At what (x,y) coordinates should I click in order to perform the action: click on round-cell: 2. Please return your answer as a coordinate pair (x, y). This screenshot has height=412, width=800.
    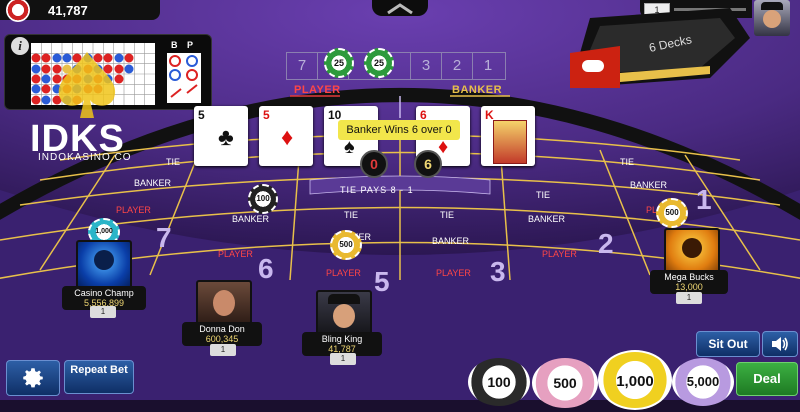
    Looking at the image, I should click on (457, 66).